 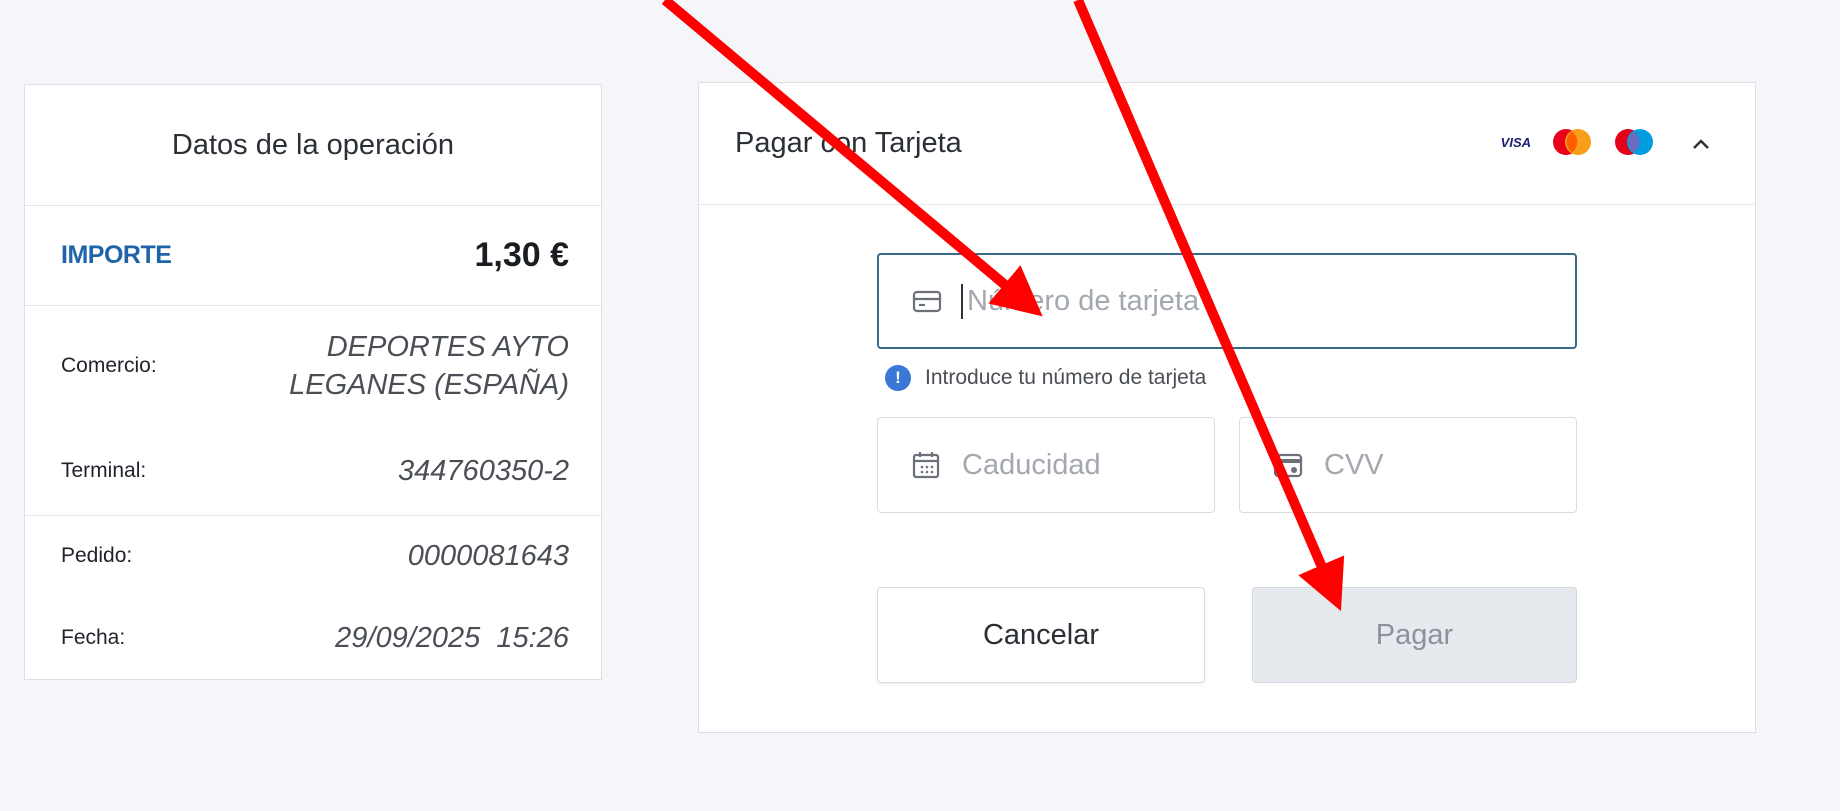 I want to click on card-cvv-icon, so click(x=1288, y=465).